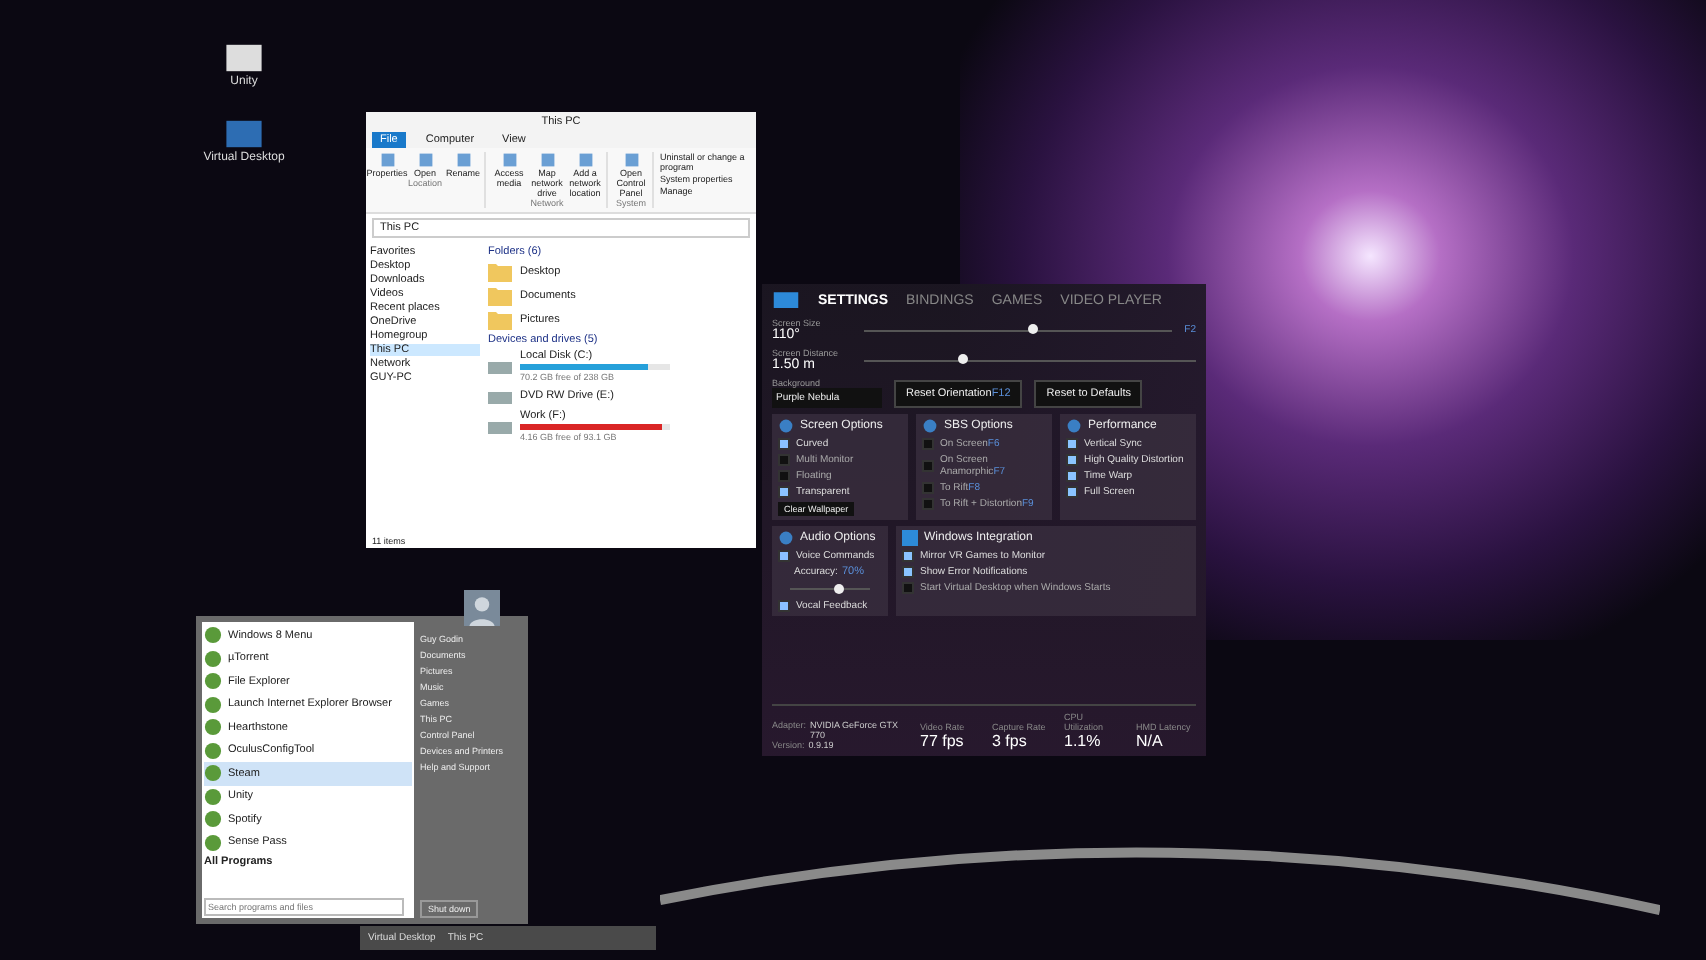 The image size is (1706, 960). What do you see at coordinates (1150, 741) in the screenshot?
I see `stat-value: N/A` at bounding box center [1150, 741].